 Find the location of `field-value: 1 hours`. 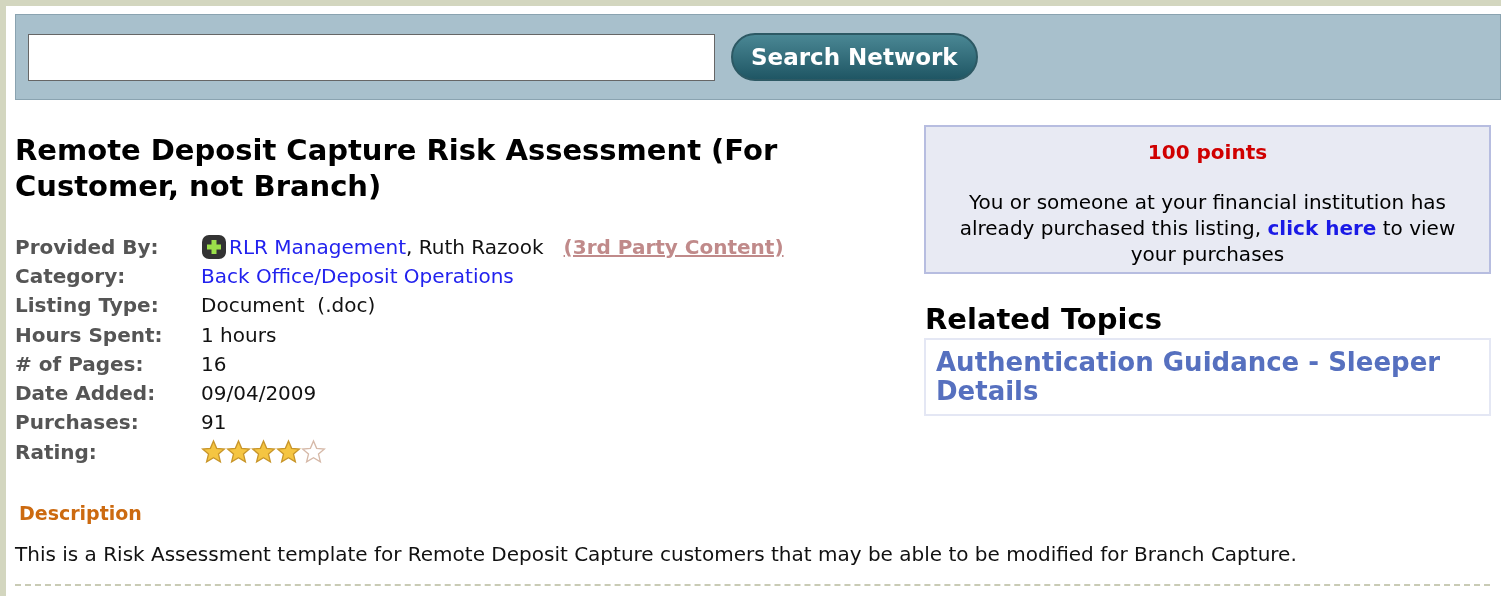

field-value: 1 hours is located at coordinates (239, 334).